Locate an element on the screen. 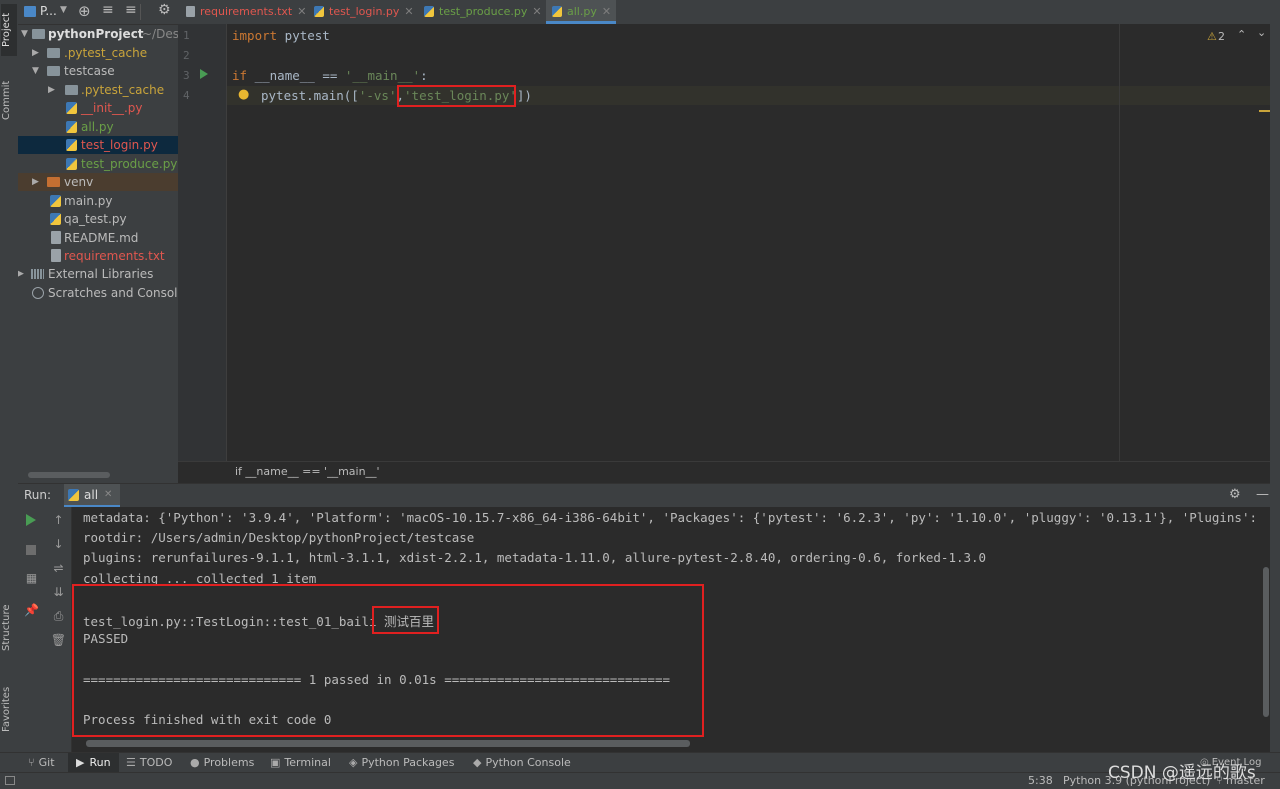  lightbulb-icon: ● is located at coordinates (243, 94).